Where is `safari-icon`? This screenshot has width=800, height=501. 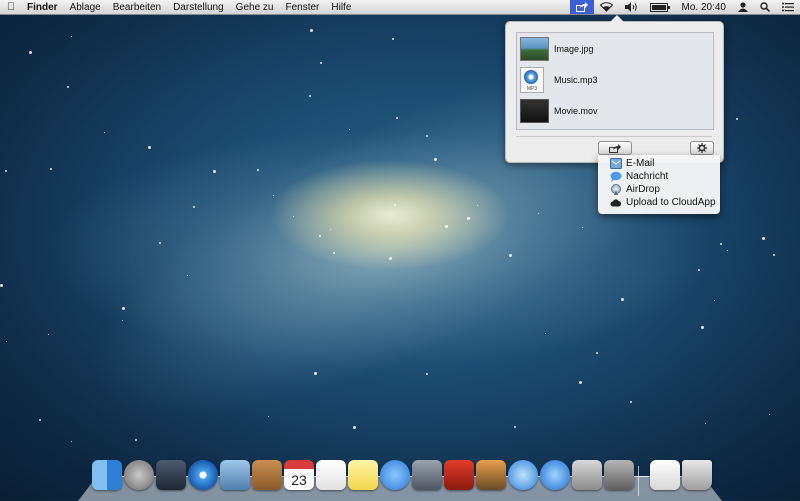
safari-icon is located at coordinates (203, 475).